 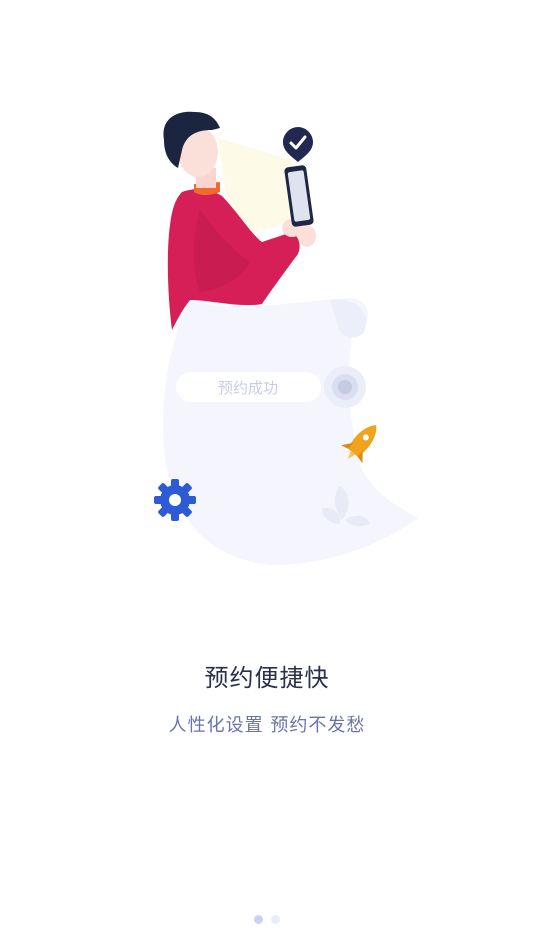 I want to click on target-icon, so click(x=345, y=387).